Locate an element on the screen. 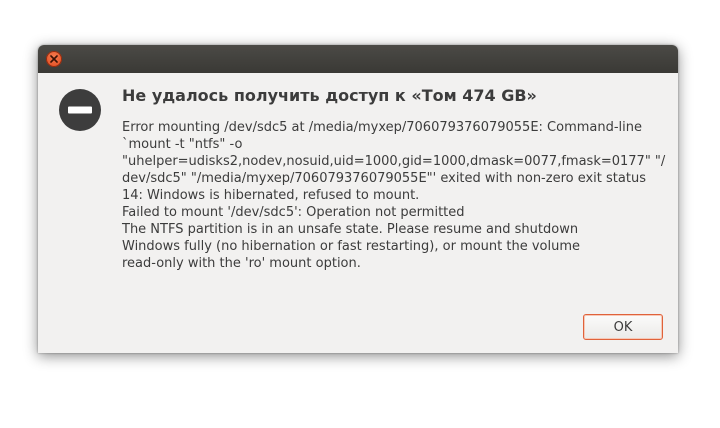 The width and height of the screenshot is (720, 428). ok-button: OK is located at coordinates (623, 327).